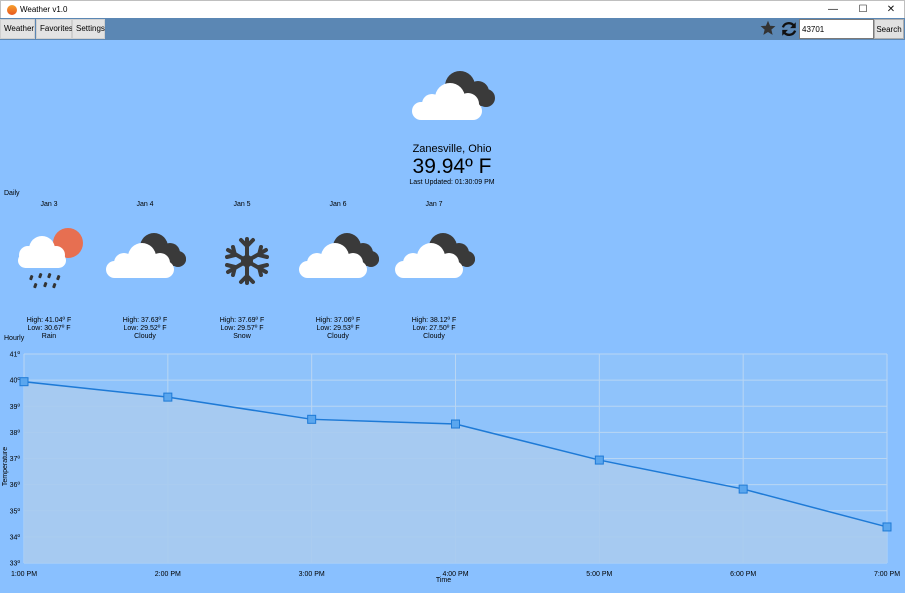 This screenshot has width=905, height=593. I want to click on last-updated: Last Updated: 01:30:09 PM, so click(452, 182).